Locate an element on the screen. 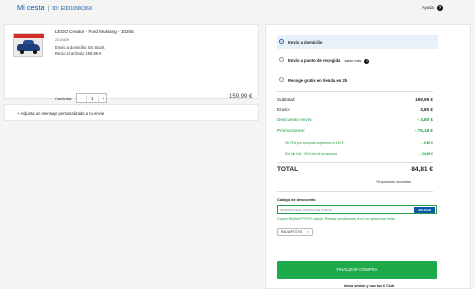  shipping-discount-value: - 3,80 € is located at coordinates (425, 119).